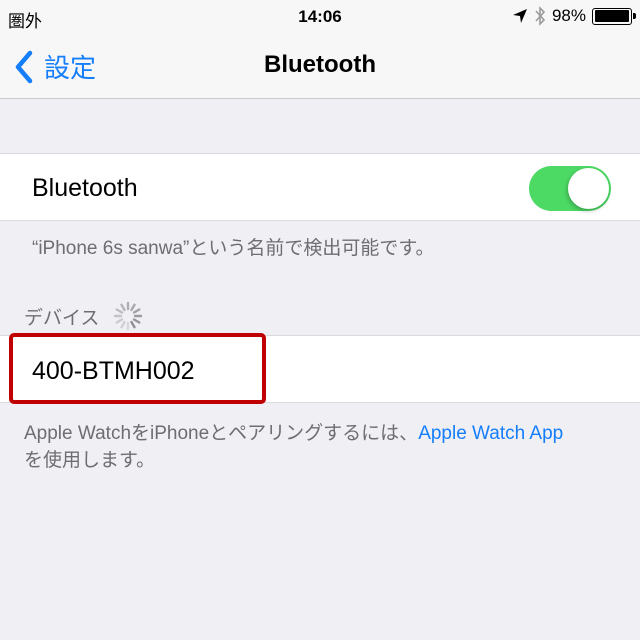 The height and width of the screenshot is (640, 640). Describe the element at coordinates (128, 316) in the screenshot. I see `activity-spinner-icon` at that location.